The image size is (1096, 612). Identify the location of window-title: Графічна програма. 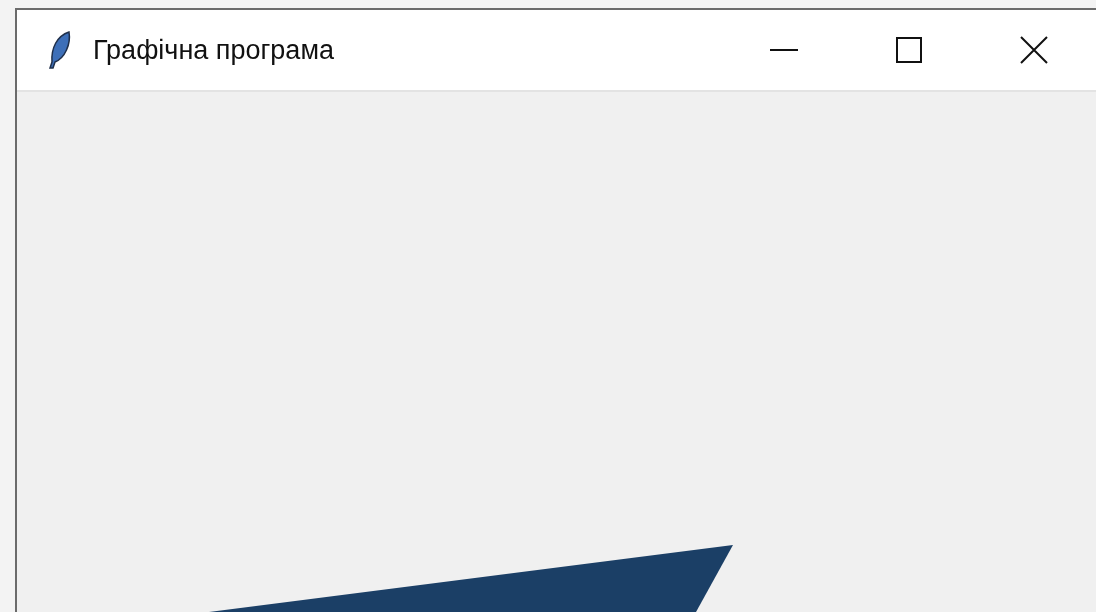
(213, 50).